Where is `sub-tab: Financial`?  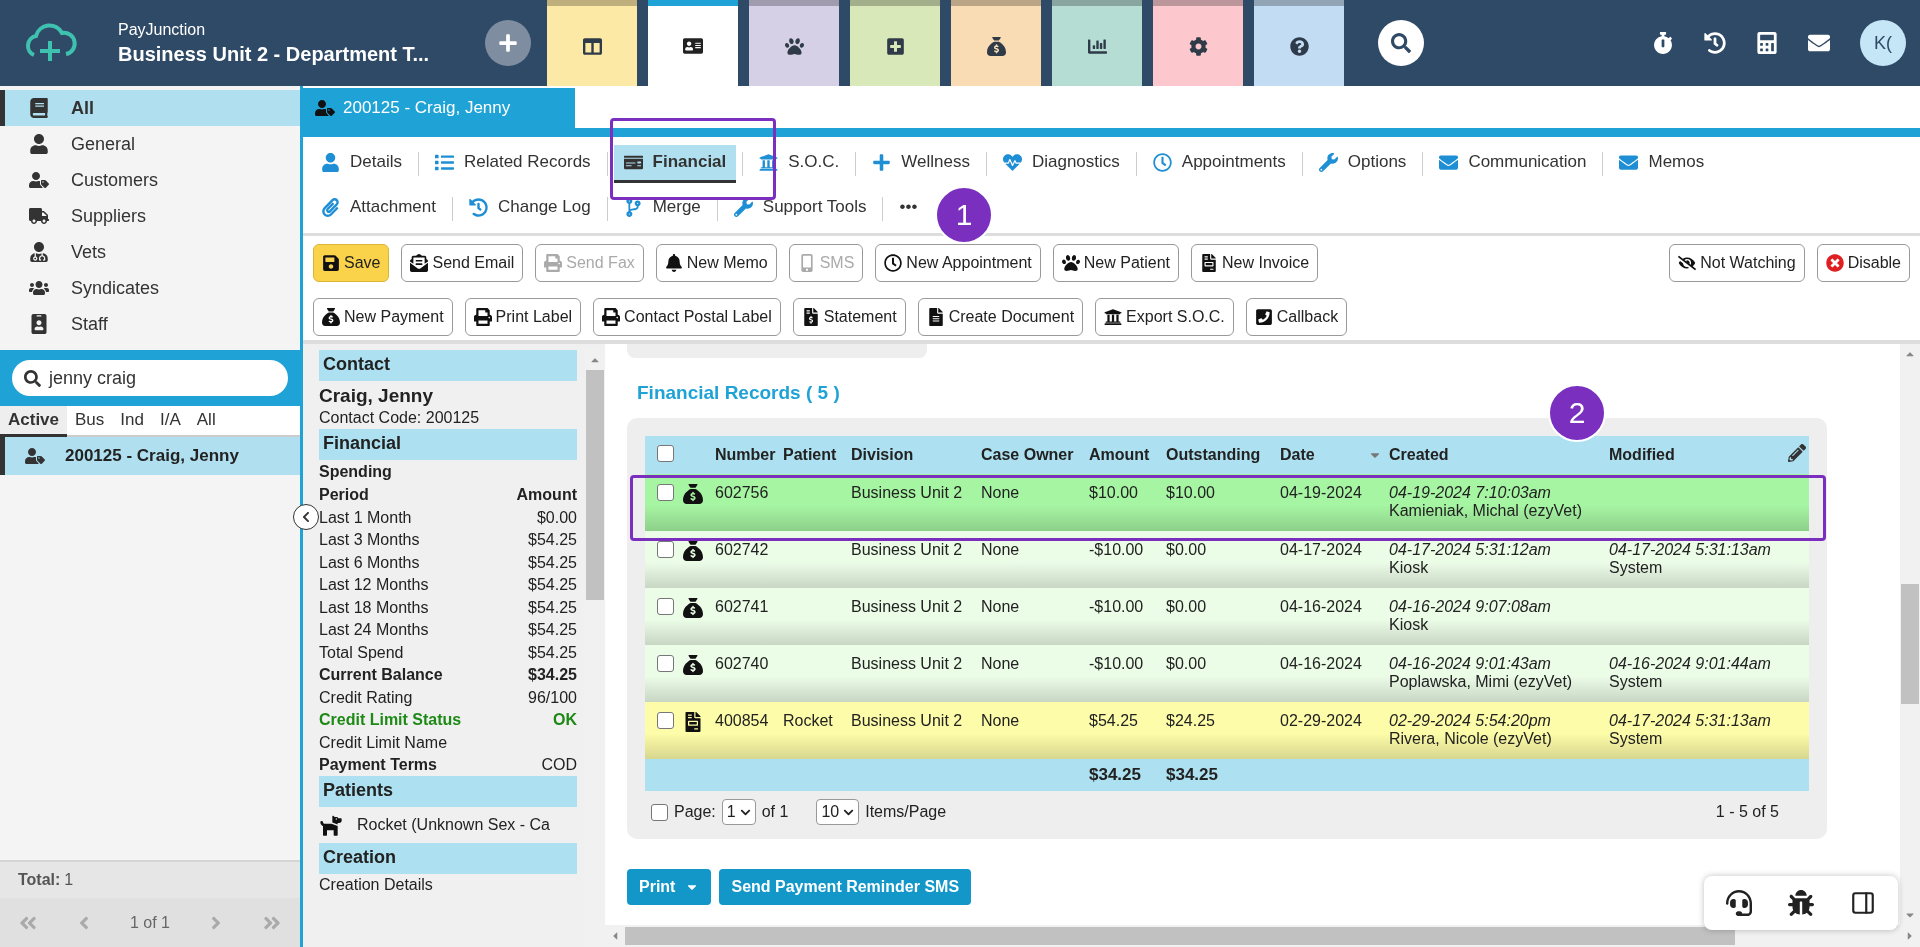 sub-tab: Financial is located at coordinates (675, 163).